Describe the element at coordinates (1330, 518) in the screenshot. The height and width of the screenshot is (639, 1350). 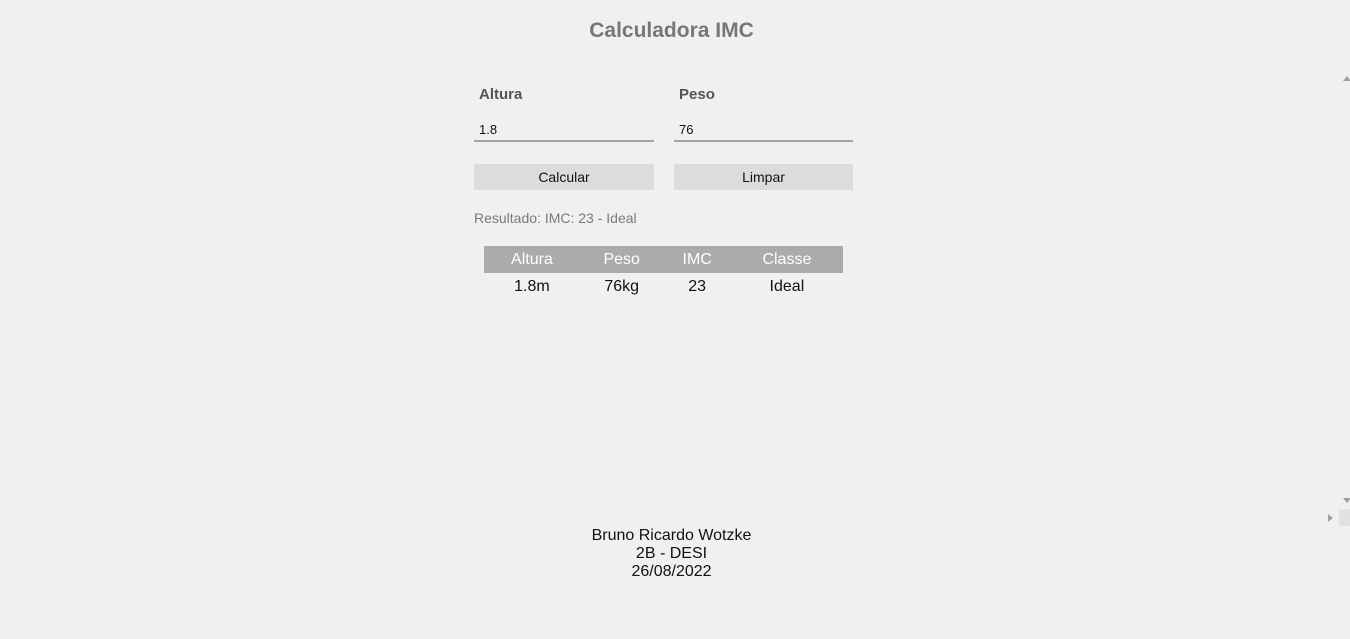
I see `scroll-right-arrow-icon` at that location.